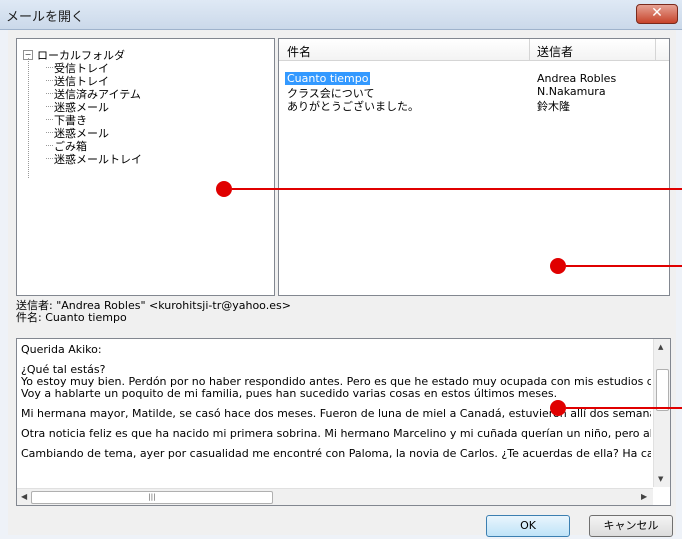 The width and height of the screenshot is (682, 539). What do you see at coordinates (474, 92) in the screenshot?
I see `message-row: クラス会について N.Nakamura` at bounding box center [474, 92].